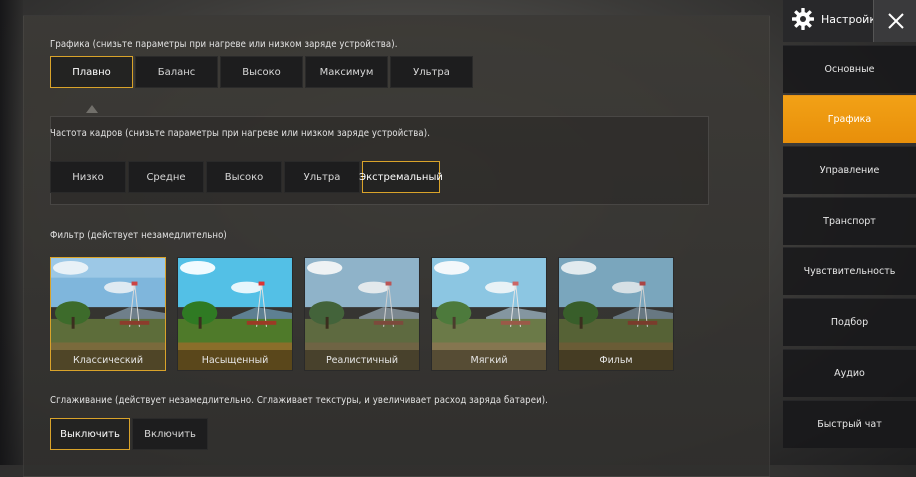  I want to click on filter-option-realistic: Реалистичный, so click(362, 314).